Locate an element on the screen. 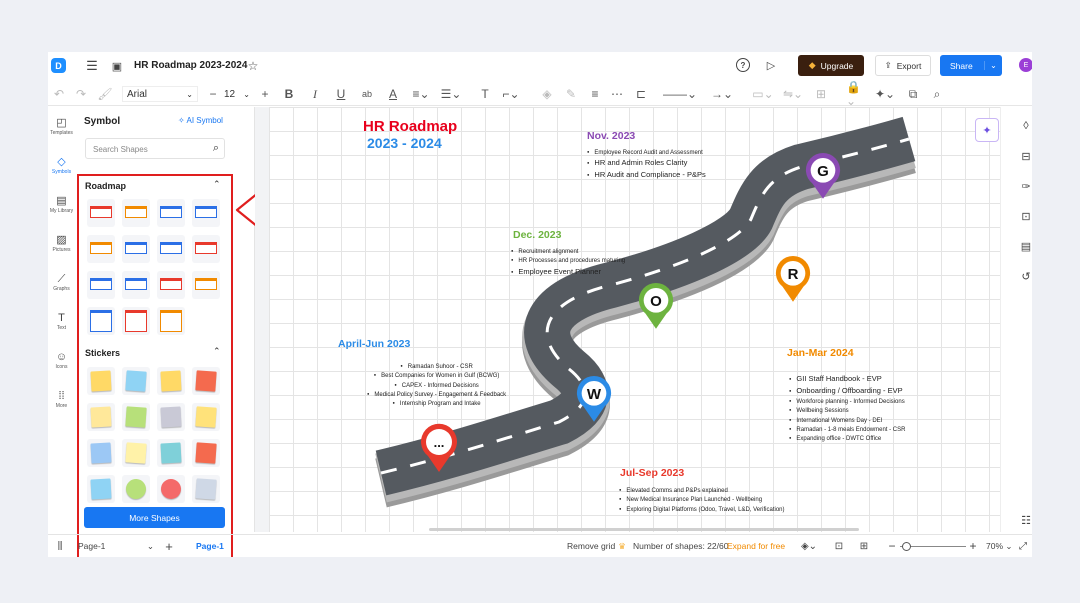 The image size is (1080, 603). italic-icon: I is located at coordinates (315, 94).